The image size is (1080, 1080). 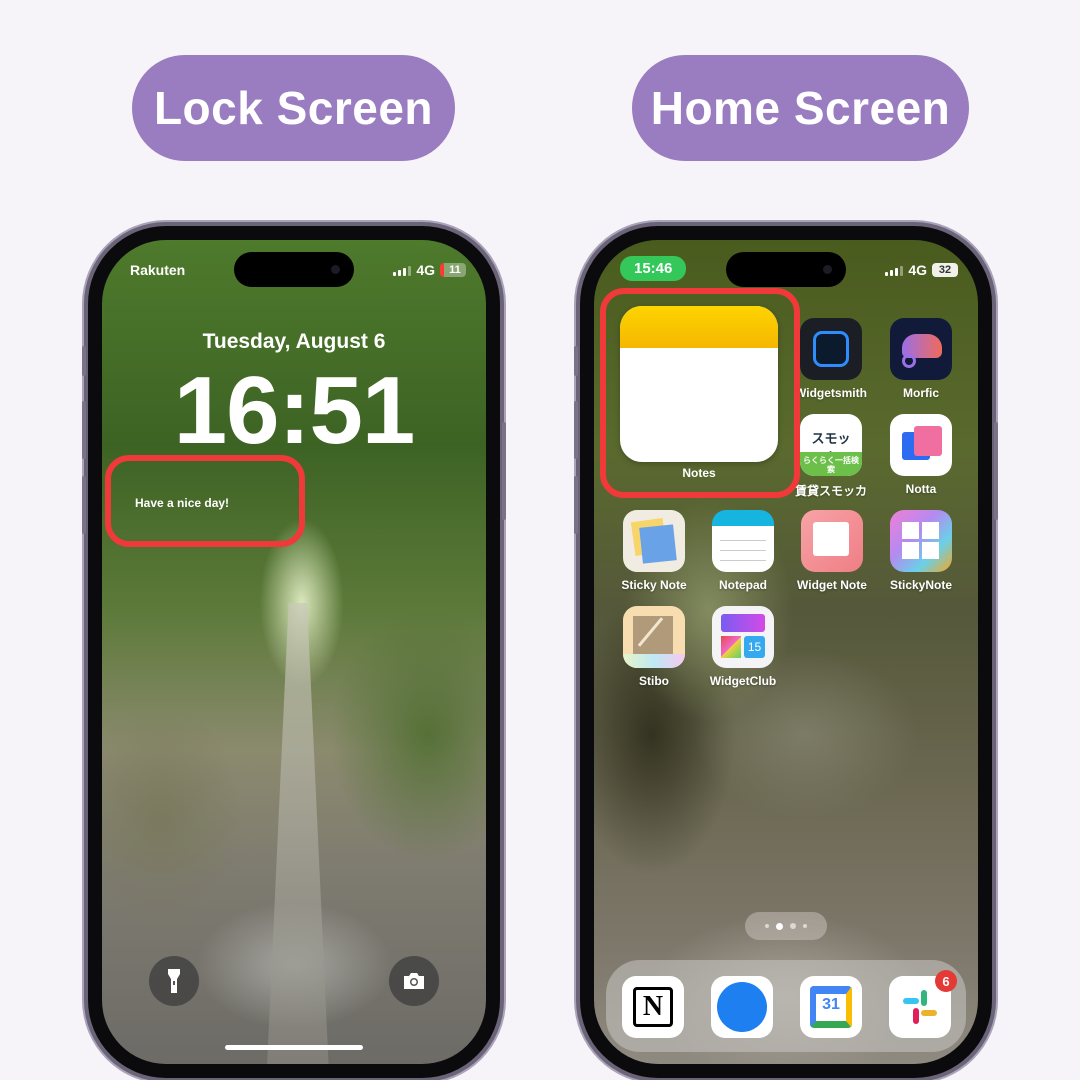 I want to click on camera-icon, so click(x=414, y=981).